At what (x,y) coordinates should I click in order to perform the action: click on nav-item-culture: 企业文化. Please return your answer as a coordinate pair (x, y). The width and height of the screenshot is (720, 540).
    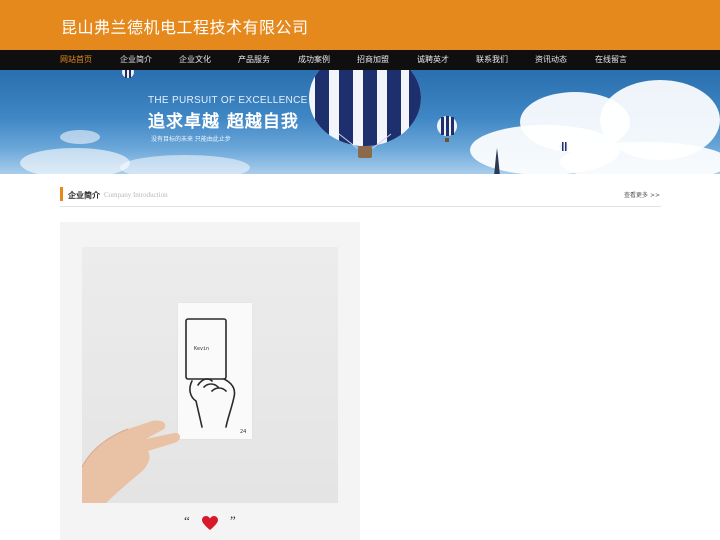
    Looking at the image, I should click on (195, 60).